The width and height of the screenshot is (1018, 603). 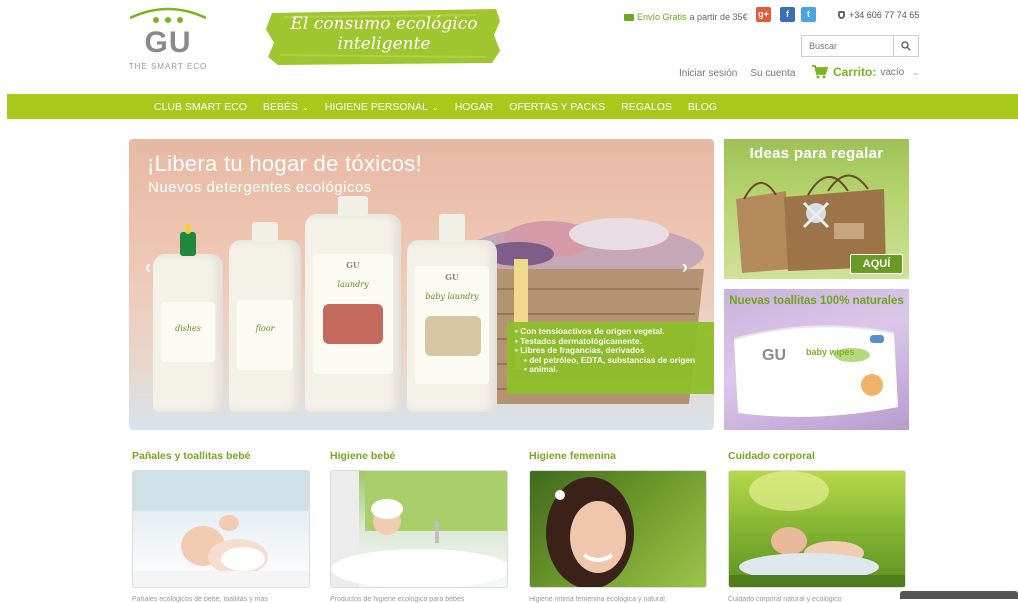 I want to click on wipes-package-image, so click(x=815, y=371).